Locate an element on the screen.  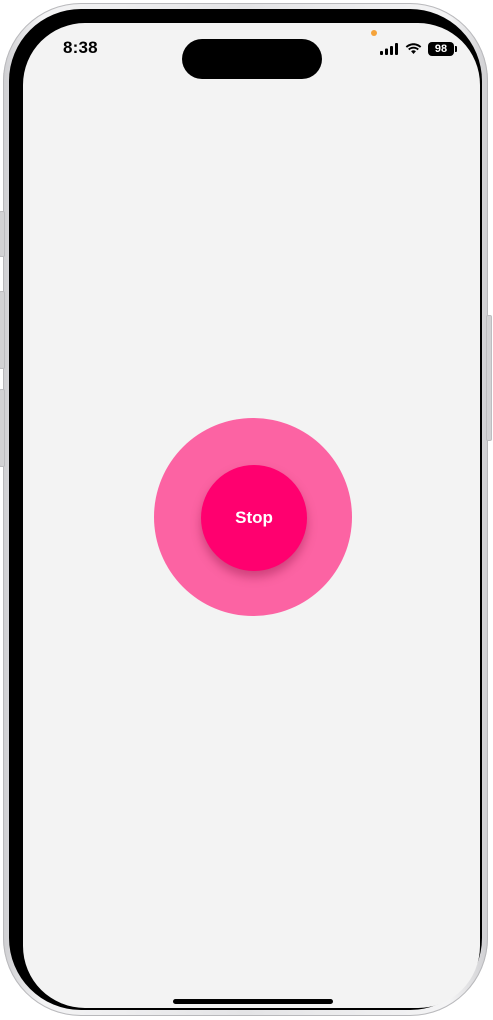
cellular-signal-icon is located at coordinates (389, 49).